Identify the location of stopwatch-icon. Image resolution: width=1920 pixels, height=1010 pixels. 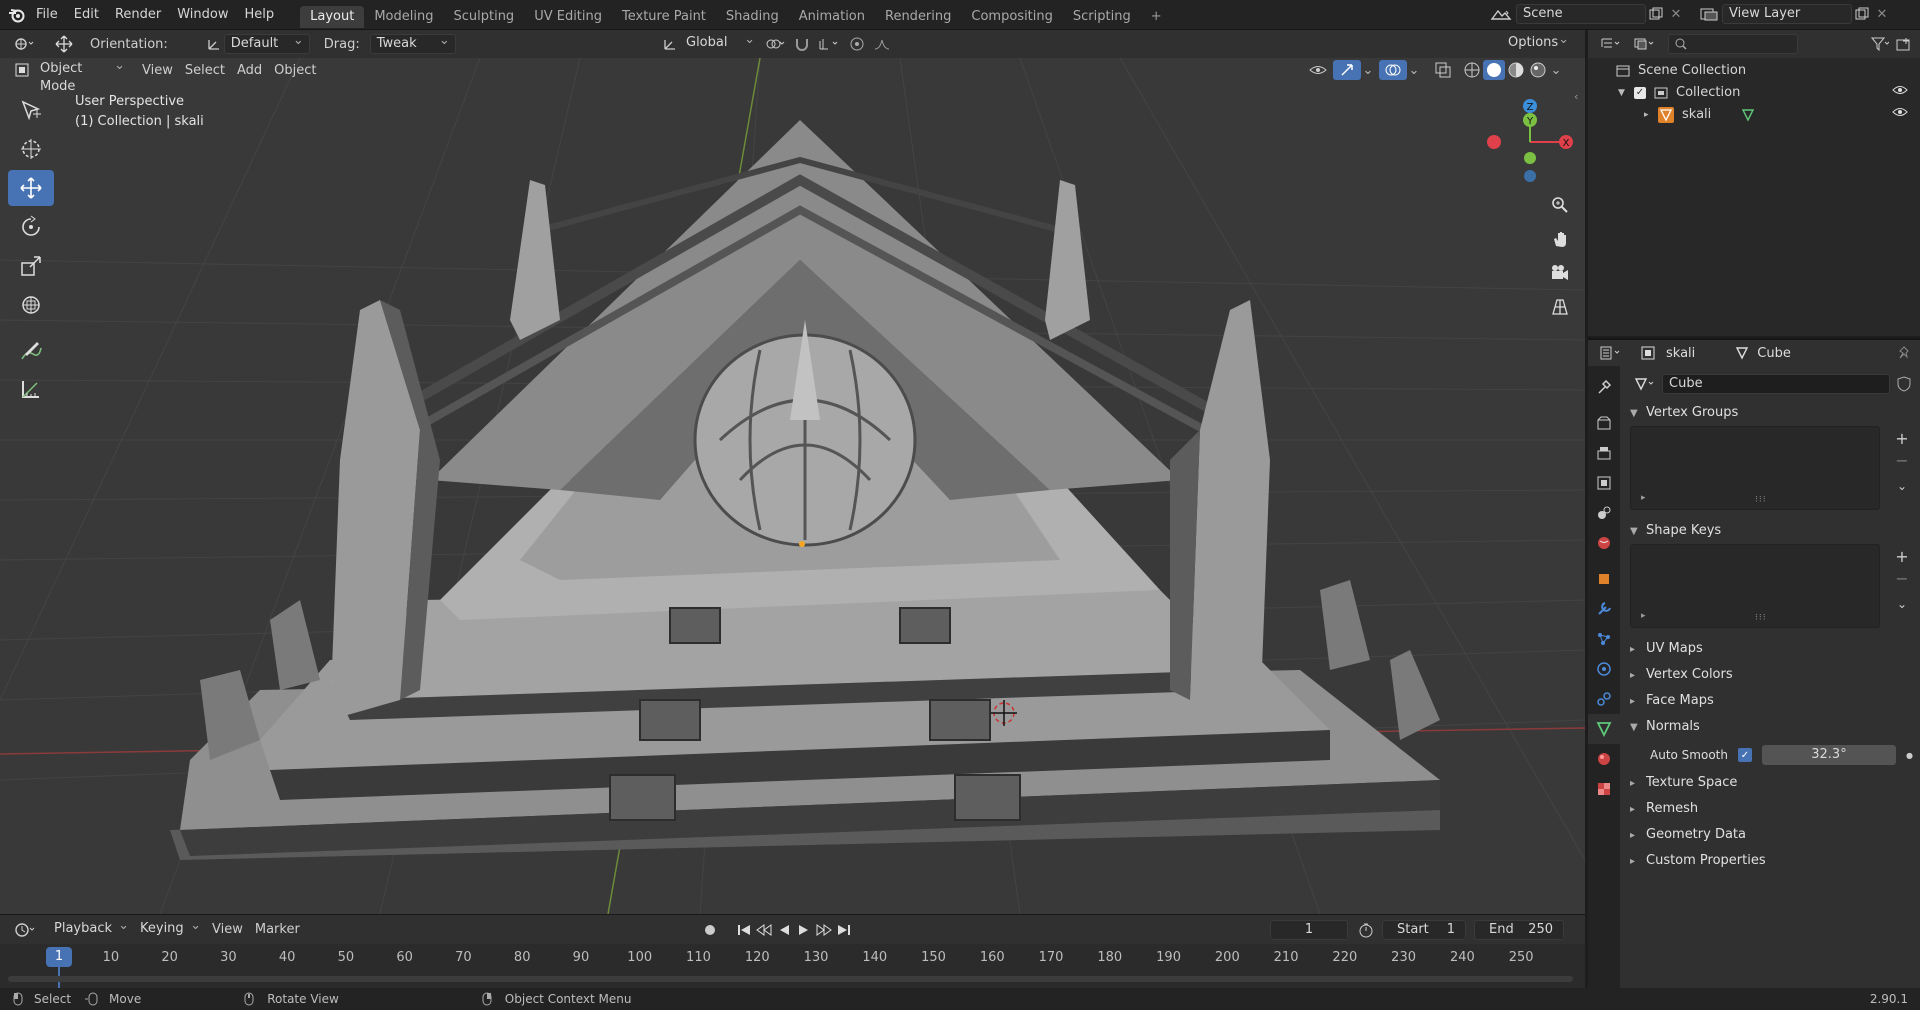
(1366, 930).